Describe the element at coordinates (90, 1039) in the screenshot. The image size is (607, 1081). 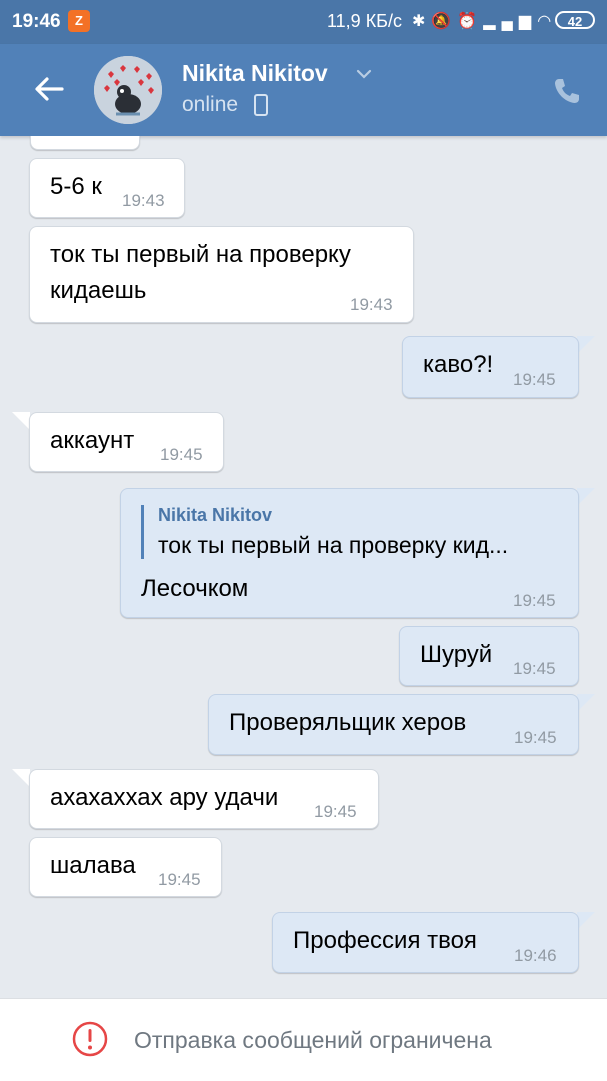
I see `warning-icon` at that location.